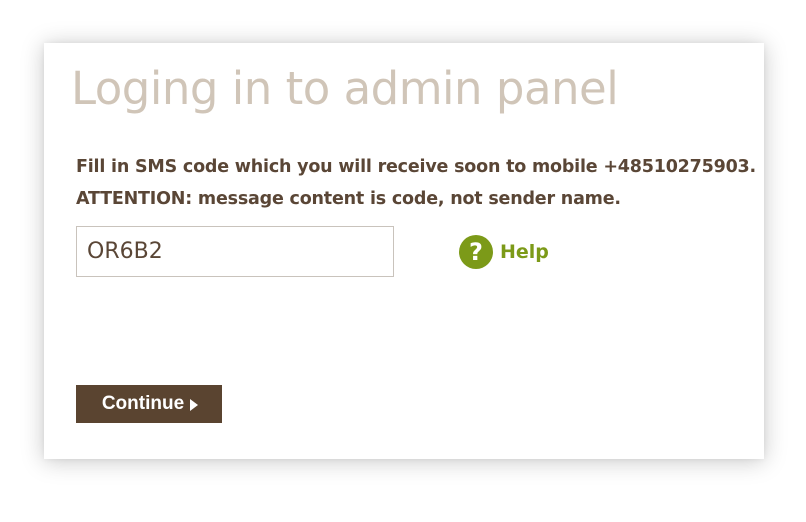 This screenshot has width=806, height=522. I want to click on continue-label: Continue, so click(143, 403).